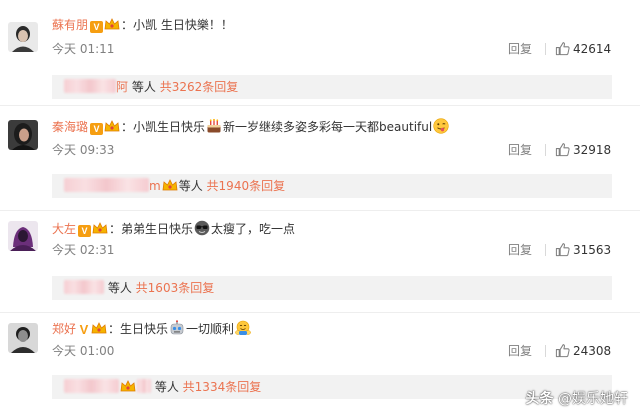 The image size is (640, 417). I want to click on like-button: 24308, so click(583, 351).